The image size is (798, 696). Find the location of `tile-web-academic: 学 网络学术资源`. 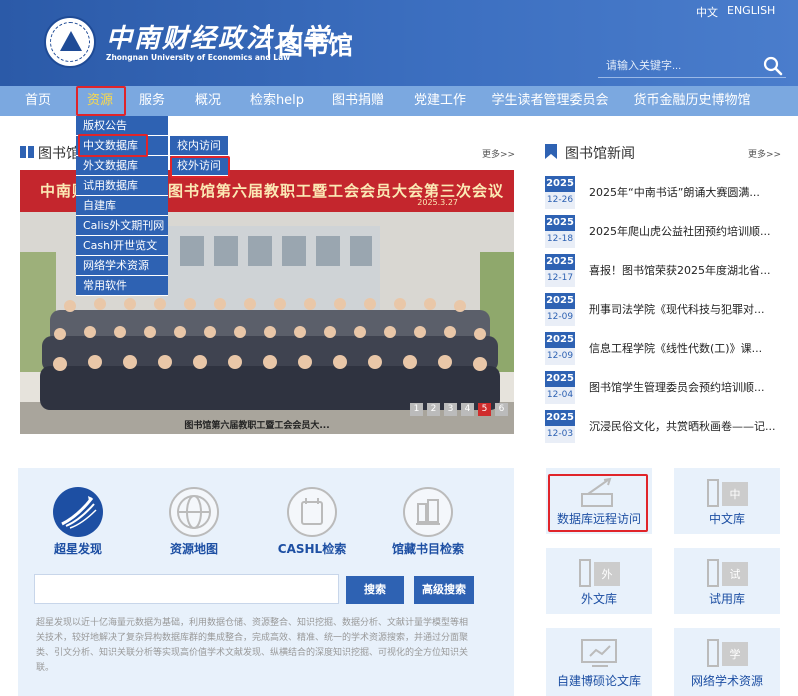

tile-web-academic: 学 网络学术资源 is located at coordinates (727, 662).